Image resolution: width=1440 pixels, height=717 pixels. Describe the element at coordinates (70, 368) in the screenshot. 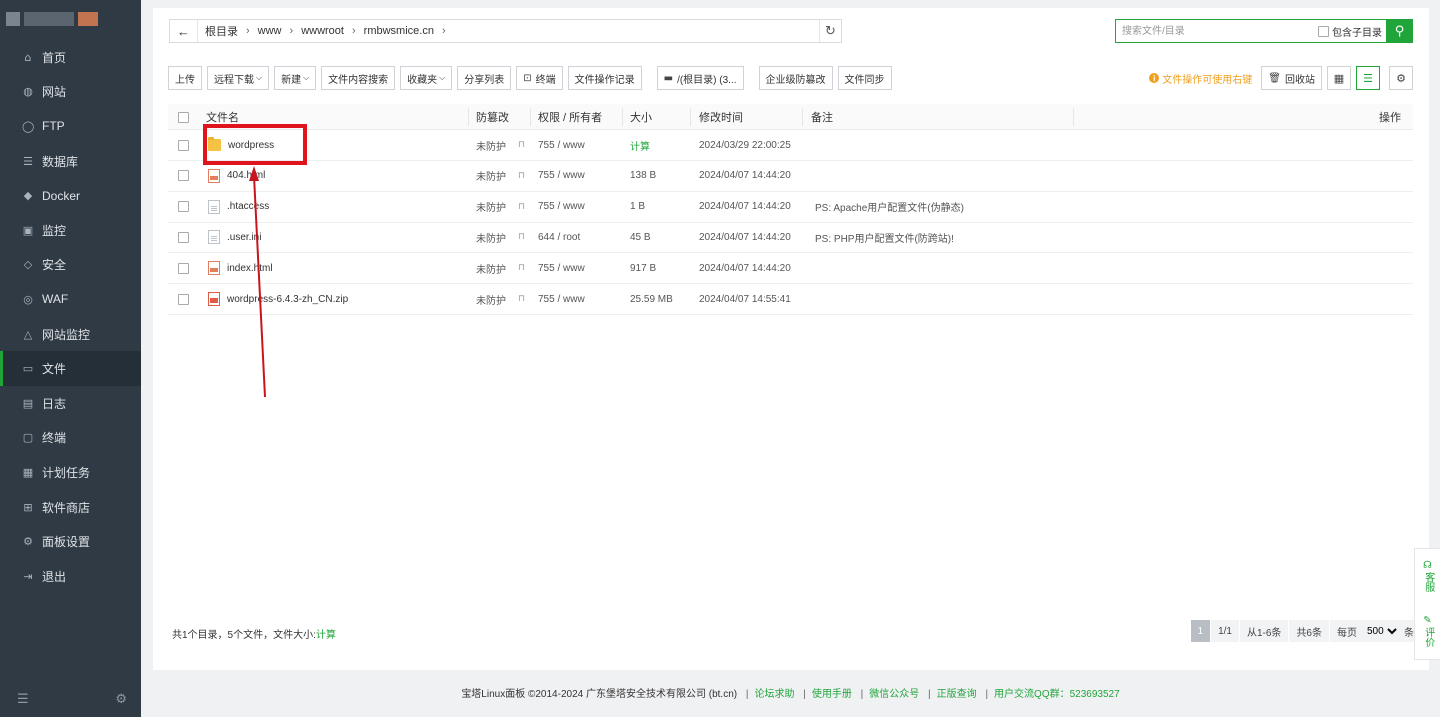

I see `sidebar-item: ▭ 文件` at that location.